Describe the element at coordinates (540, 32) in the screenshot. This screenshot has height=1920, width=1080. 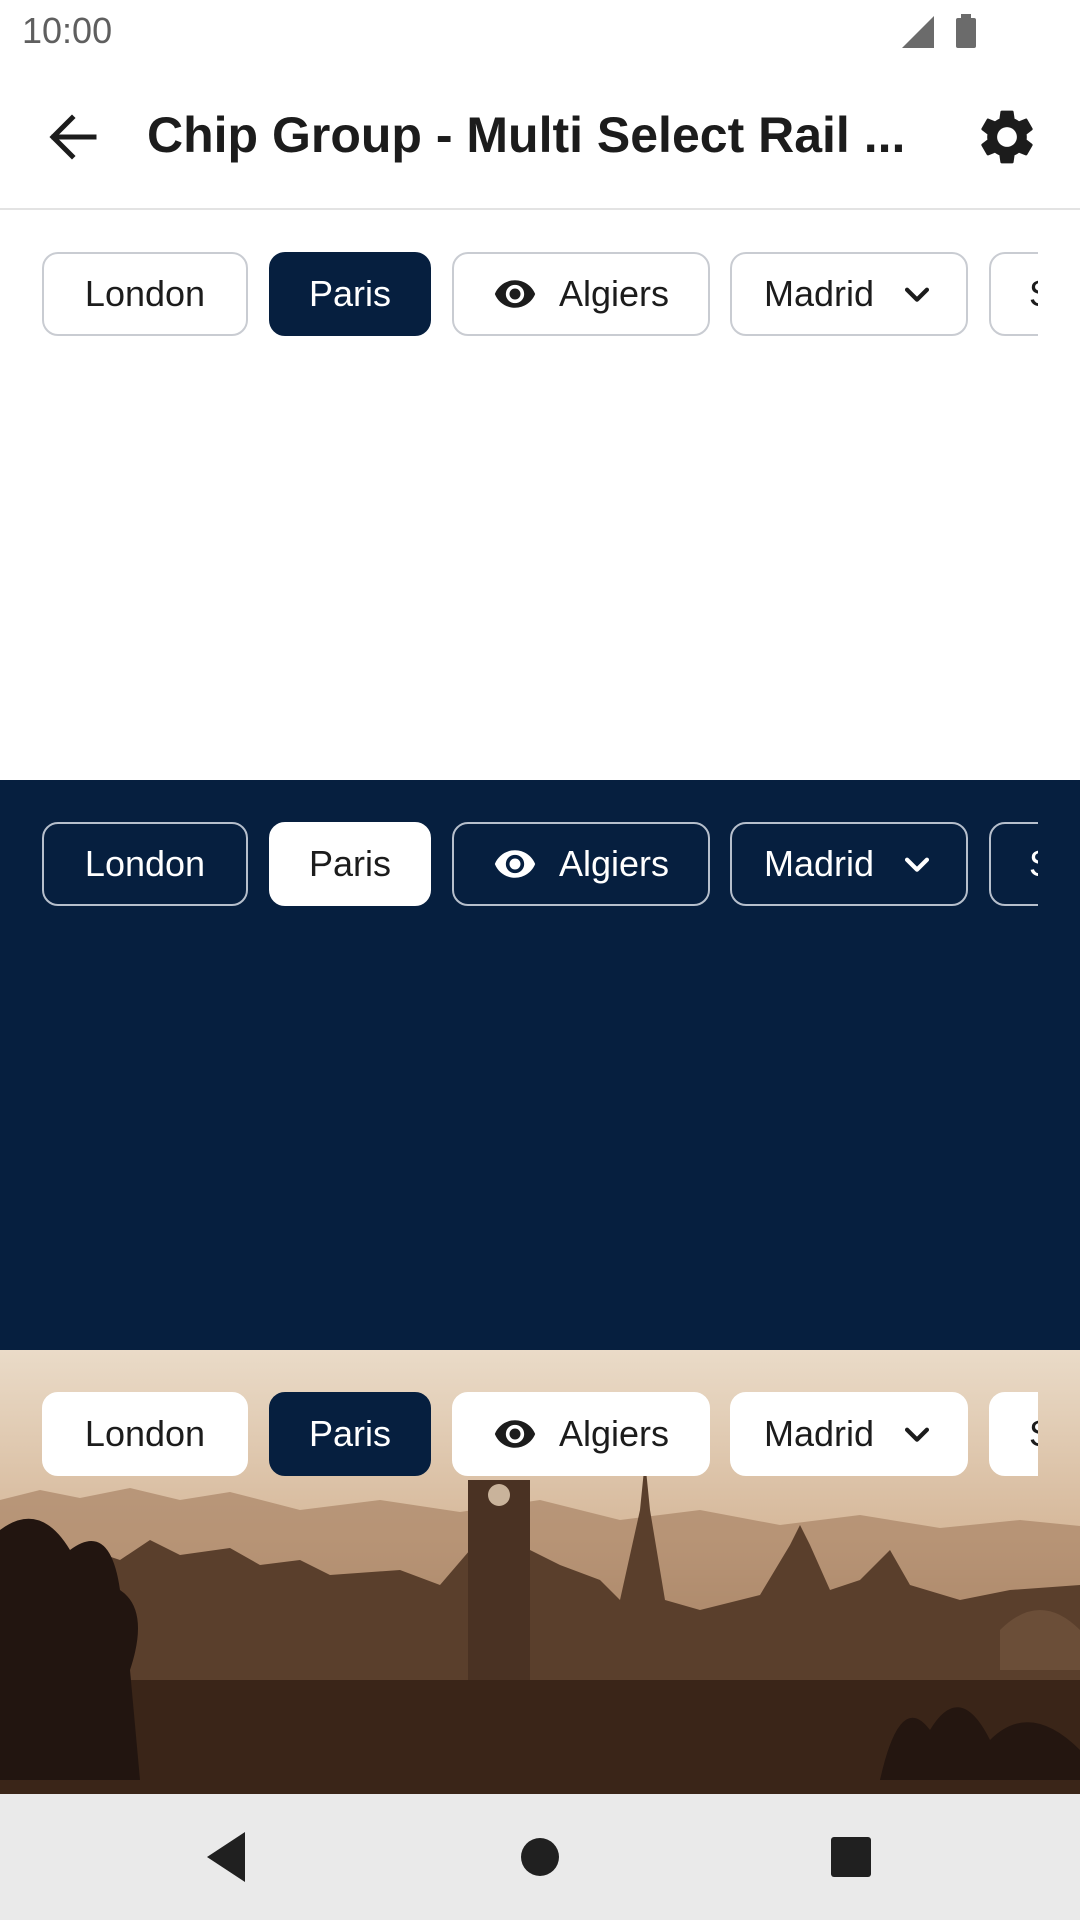
I see `status-bar: 10:00` at that location.